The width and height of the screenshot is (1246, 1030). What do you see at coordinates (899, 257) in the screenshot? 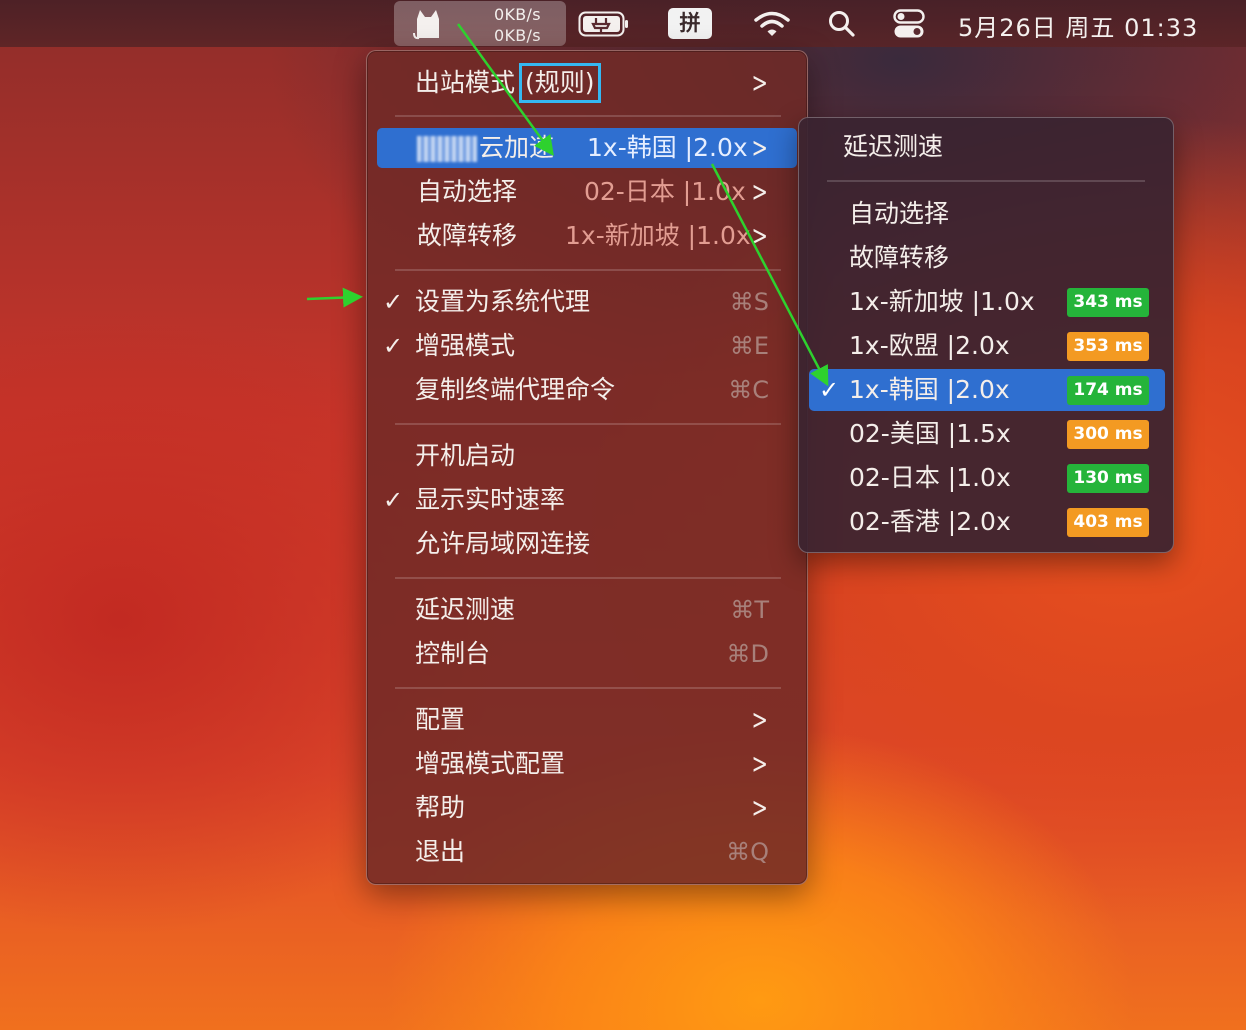
I see `group-label: 故障转移` at bounding box center [899, 257].